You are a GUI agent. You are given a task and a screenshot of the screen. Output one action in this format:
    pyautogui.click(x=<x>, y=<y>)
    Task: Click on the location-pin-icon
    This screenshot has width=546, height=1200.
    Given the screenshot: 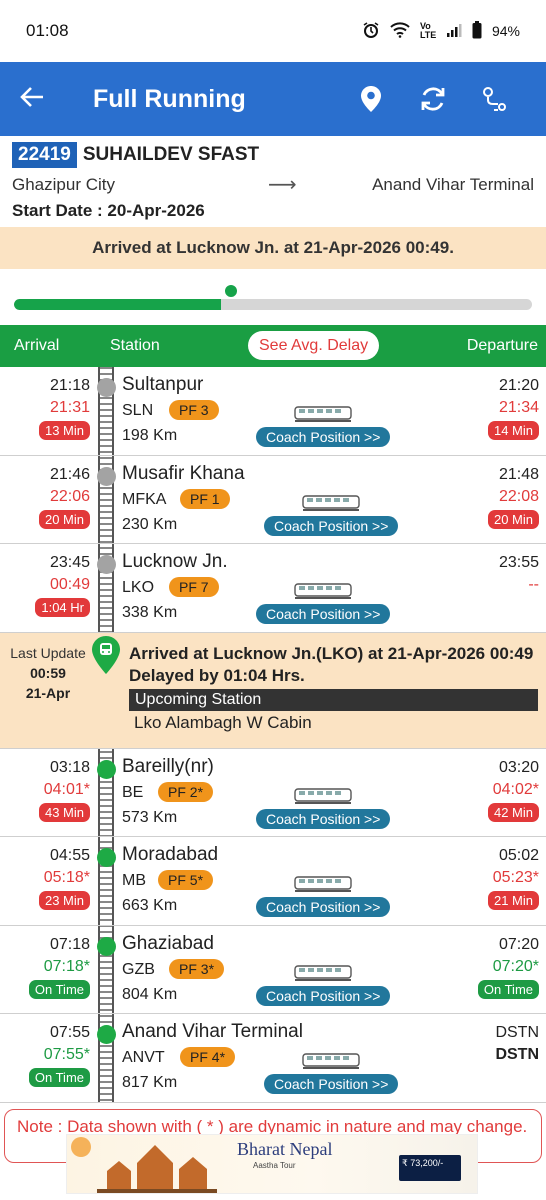 What is the action you would take?
    pyautogui.click(x=371, y=99)
    